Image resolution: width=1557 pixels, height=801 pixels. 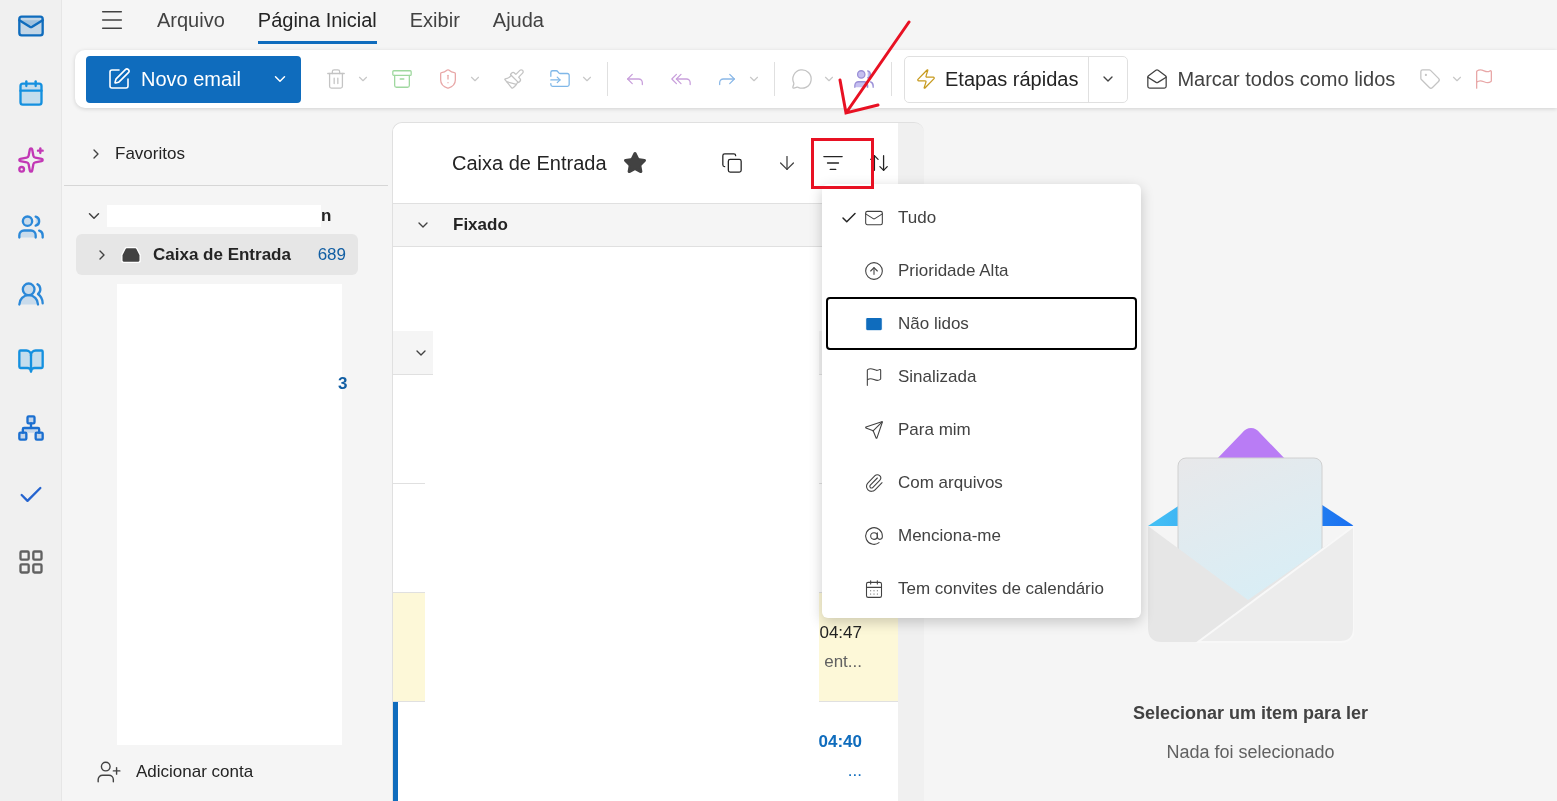 I want to click on paperclip-icon, so click(x=874, y=482).